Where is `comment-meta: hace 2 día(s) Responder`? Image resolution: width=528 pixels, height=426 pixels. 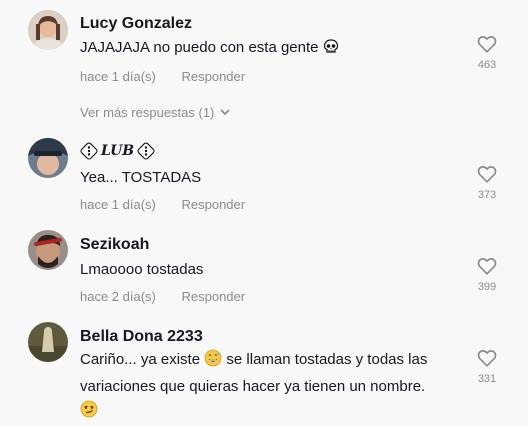 comment-meta: hace 2 día(s) Responder is located at coordinates (162, 296).